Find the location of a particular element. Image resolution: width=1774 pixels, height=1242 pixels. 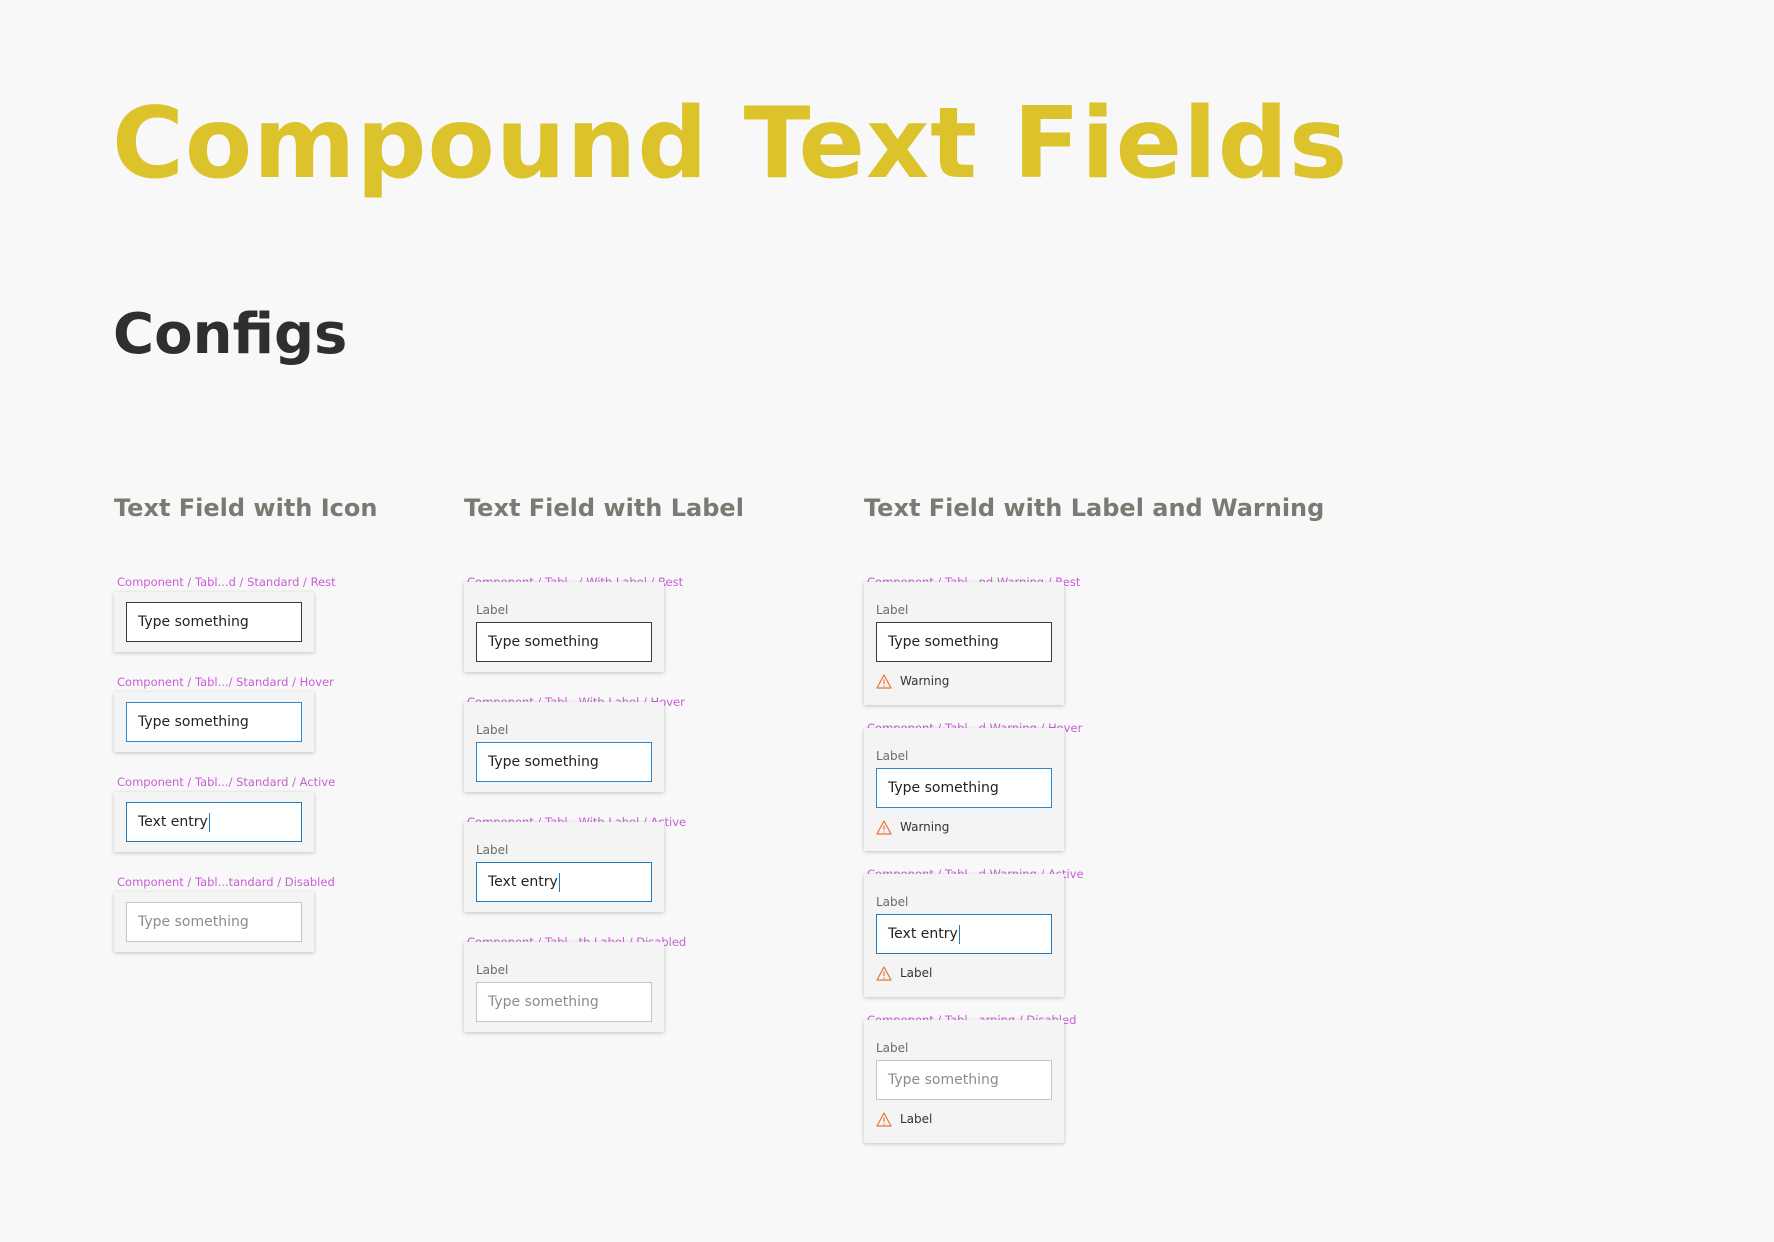

labeled-field-card-disabled: Label Type something is located at coordinates (564, 987).